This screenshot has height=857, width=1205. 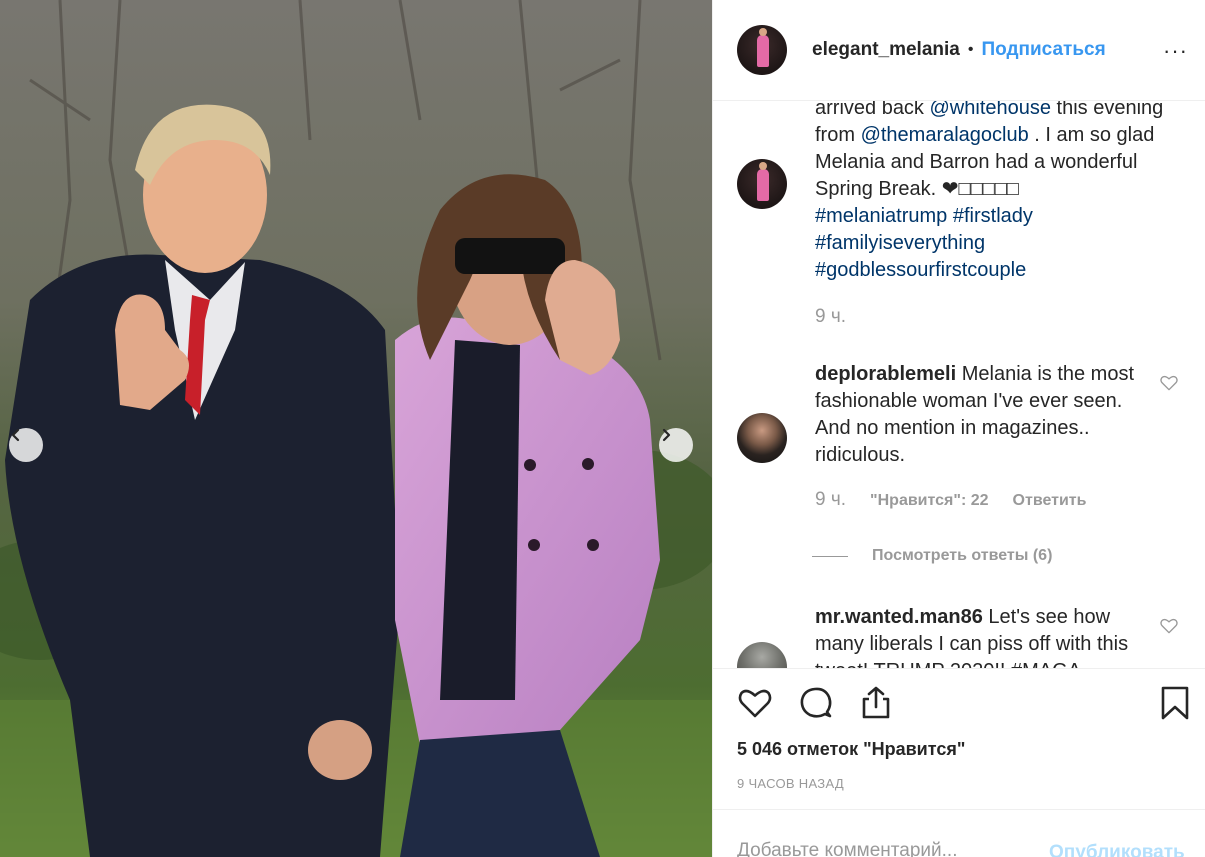 I want to click on caption-line: arrived back @whitehouse this evening, so click(x=1000, y=111).